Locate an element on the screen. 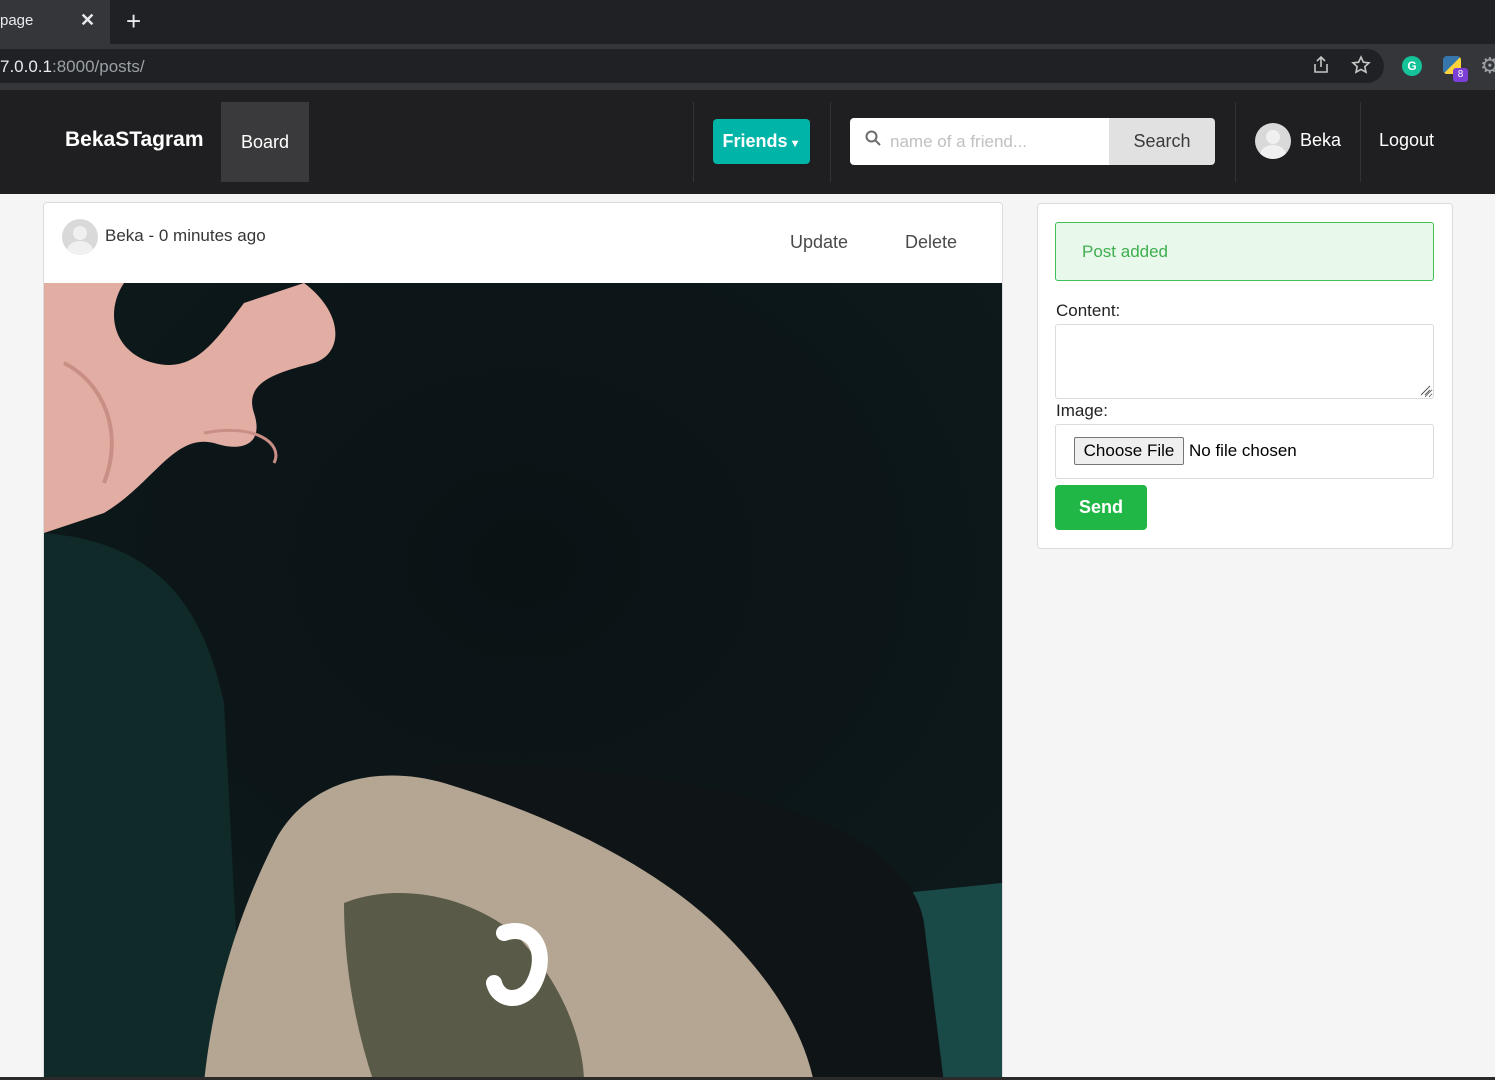 This screenshot has width=1495, height=1080. grammarly-extension-icon: G is located at coordinates (1412, 66).